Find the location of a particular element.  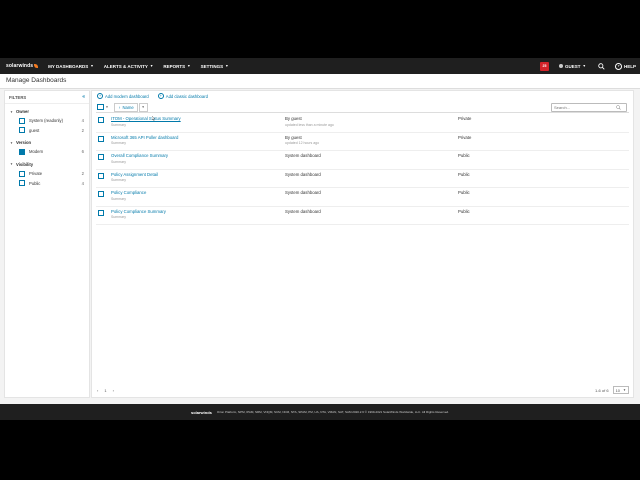

select-all-checkbox is located at coordinates (100, 107).